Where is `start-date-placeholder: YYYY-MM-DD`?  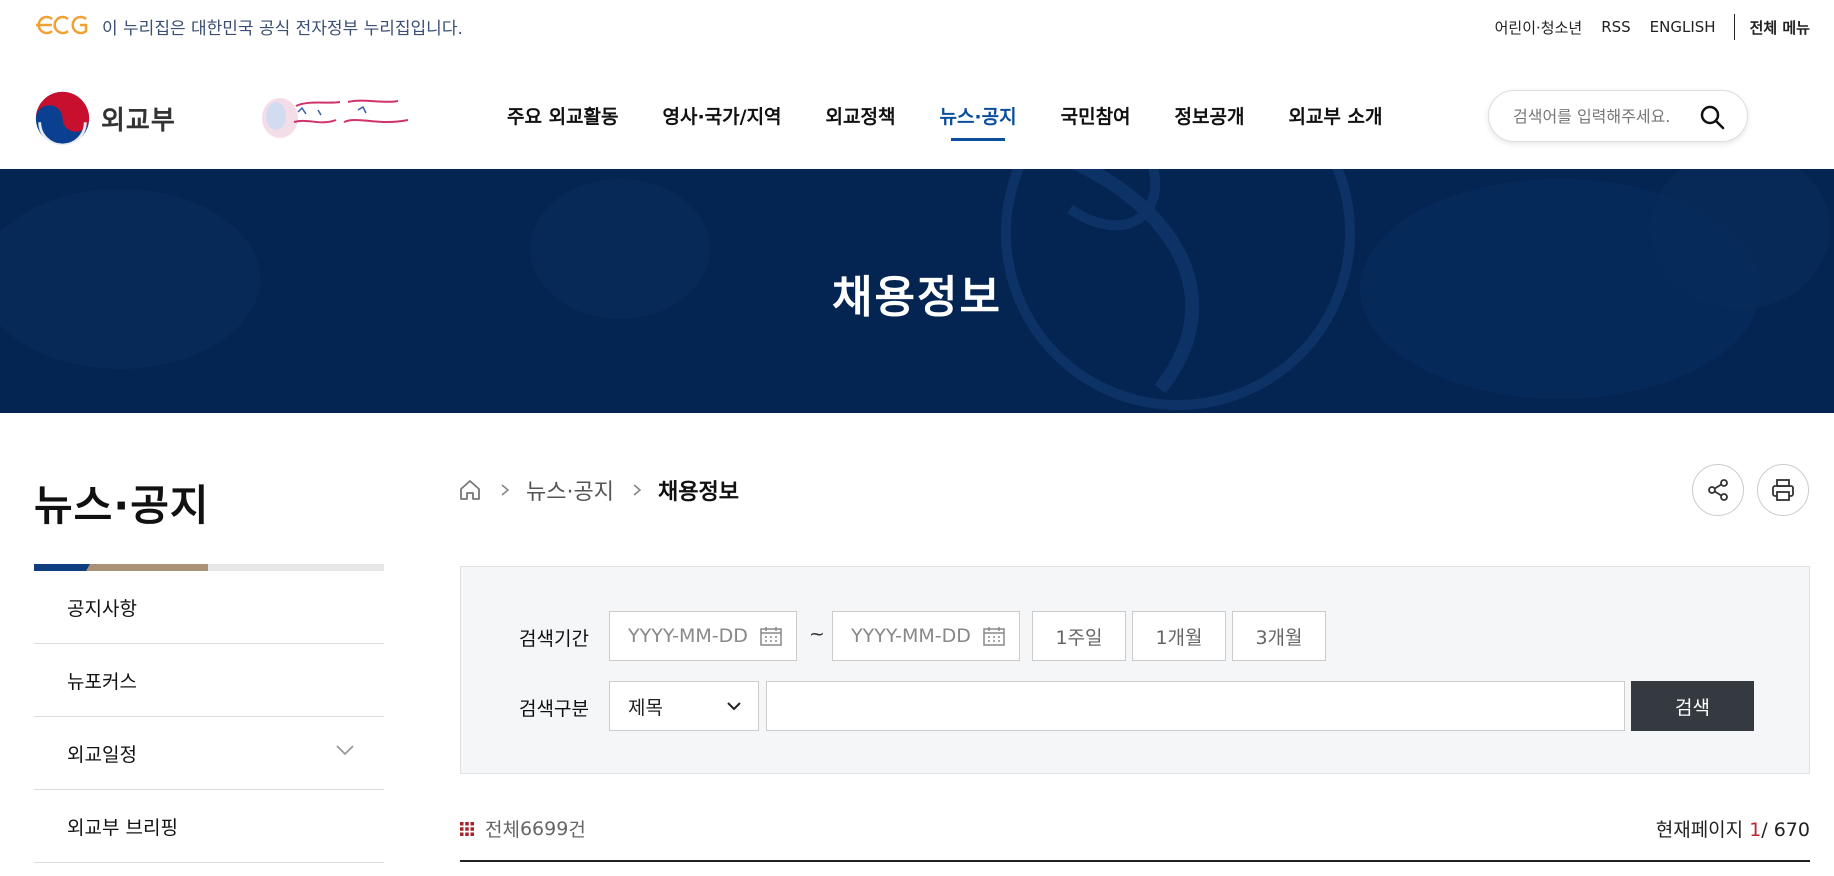
start-date-placeholder: YYYY-MM-DD is located at coordinates (688, 636).